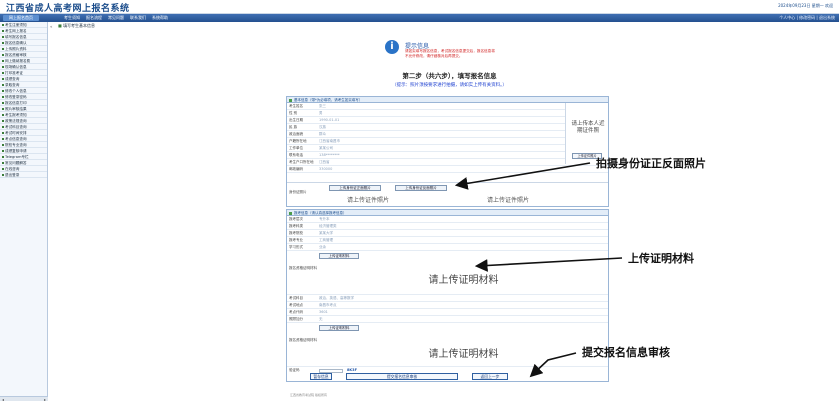  I want to click on upload-proof-button: 上传证明材料, so click(339, 256).